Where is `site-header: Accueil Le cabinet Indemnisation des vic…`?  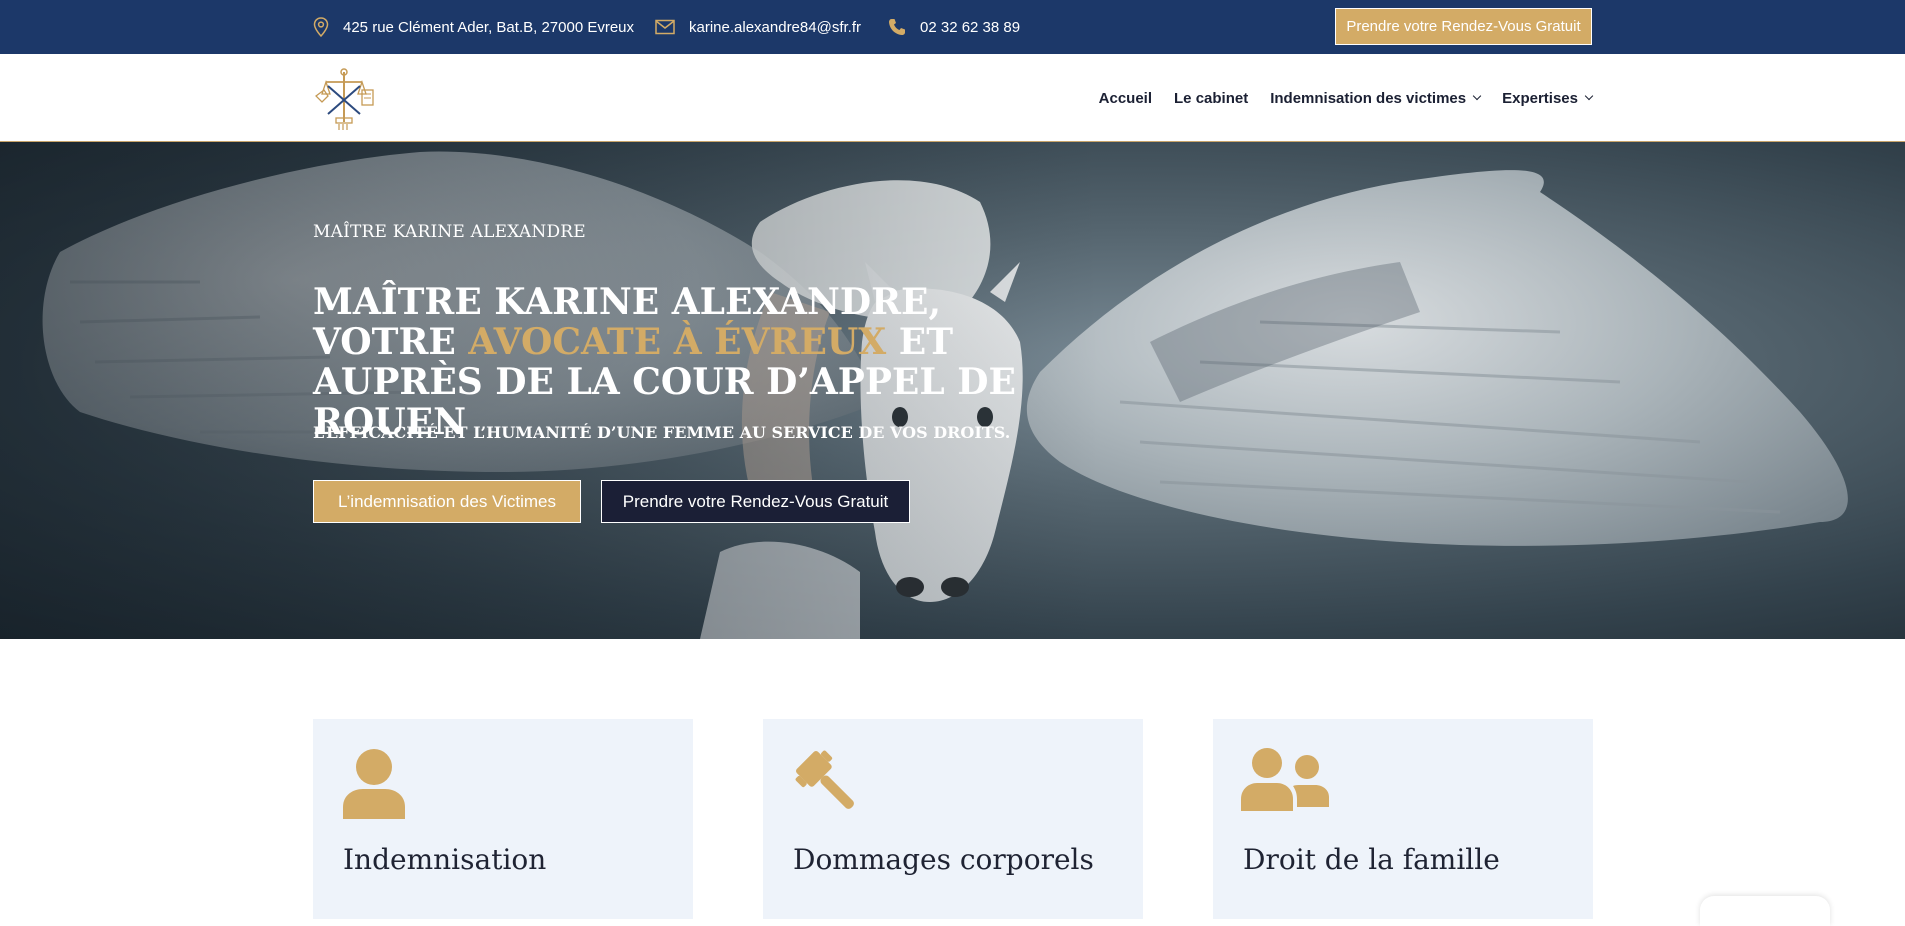 site-header: Accueil Le cabinet Indemnisation des vic… is located at coordinates (952, 98).